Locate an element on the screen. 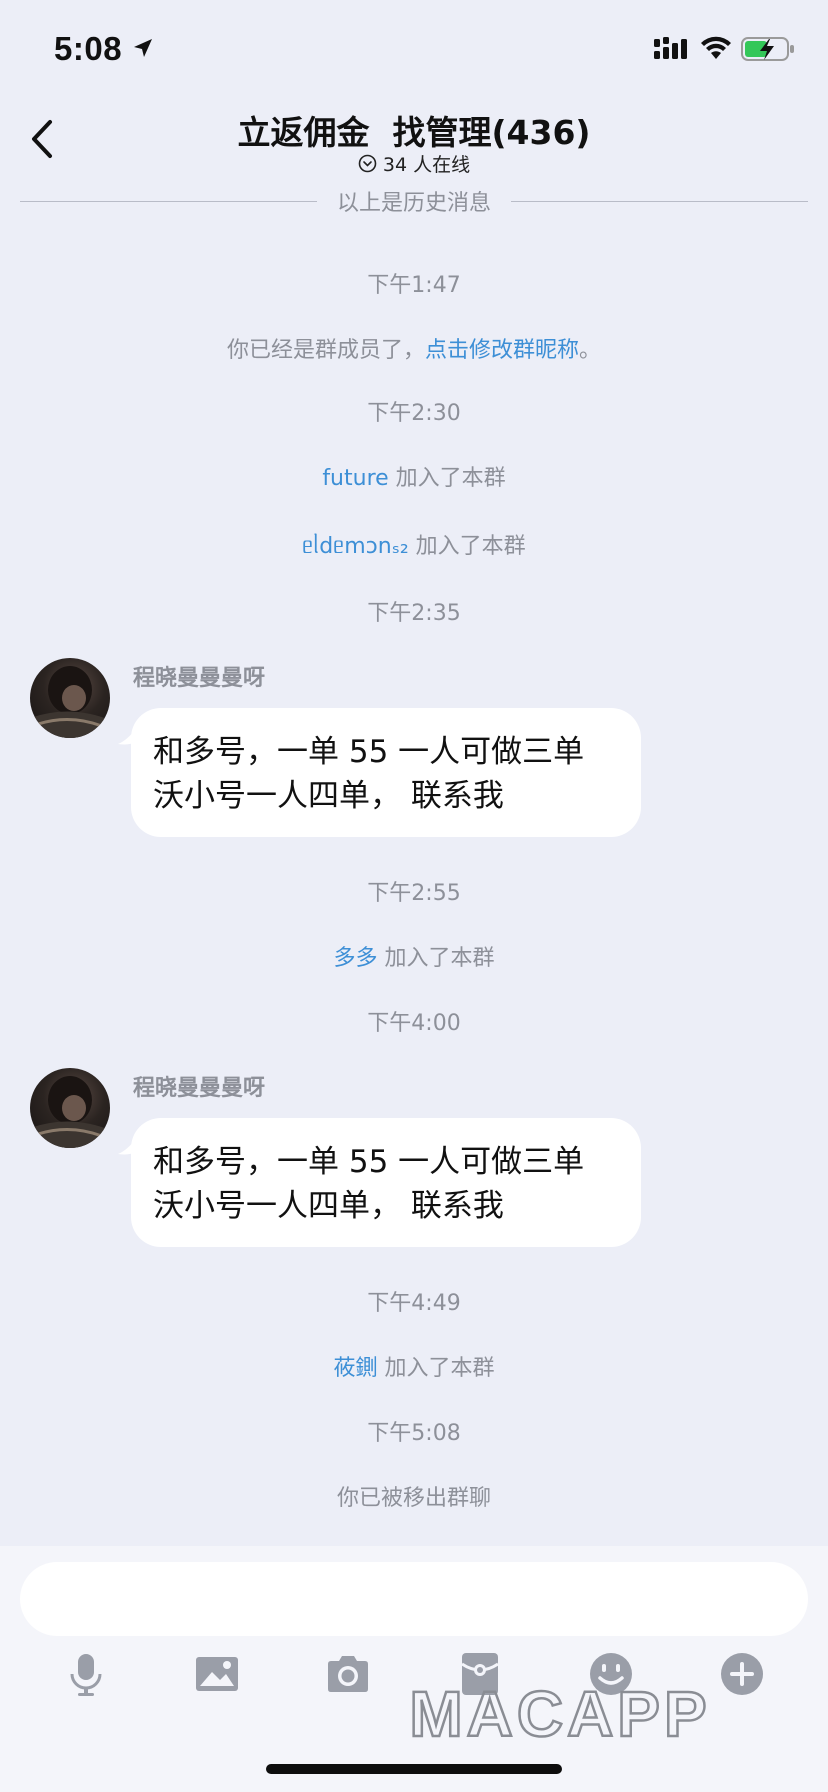 Image resolution: width=828 pixels, height=1792 pixels. battery-charging-icon is located at coordinates (767, 49).